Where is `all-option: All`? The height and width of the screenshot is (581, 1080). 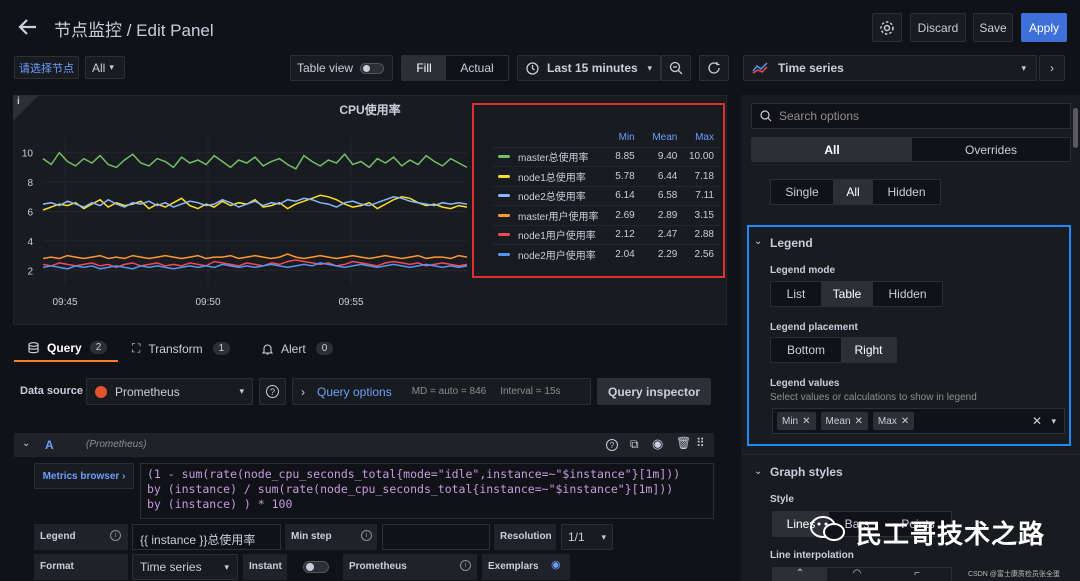
all-option: All is located at coordinates (853, 192).